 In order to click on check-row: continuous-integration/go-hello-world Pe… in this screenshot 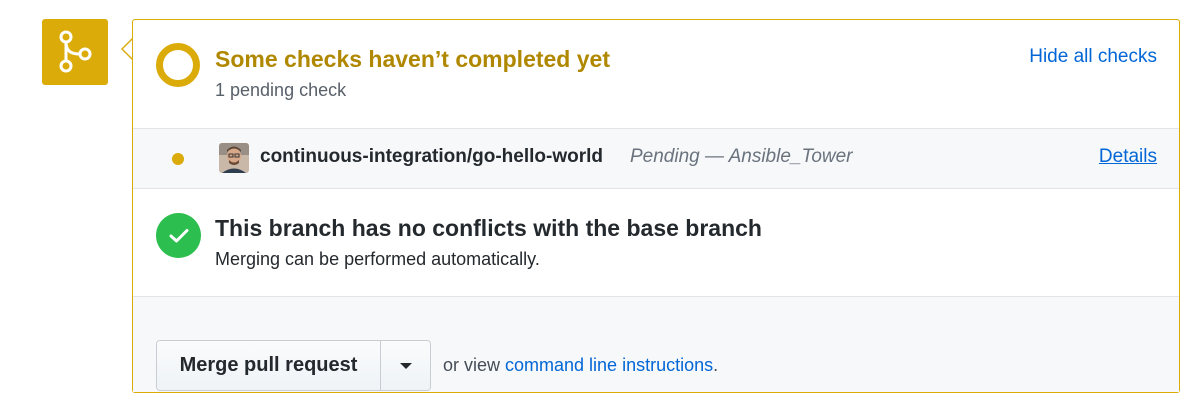, I will do `click(656, 158)`.